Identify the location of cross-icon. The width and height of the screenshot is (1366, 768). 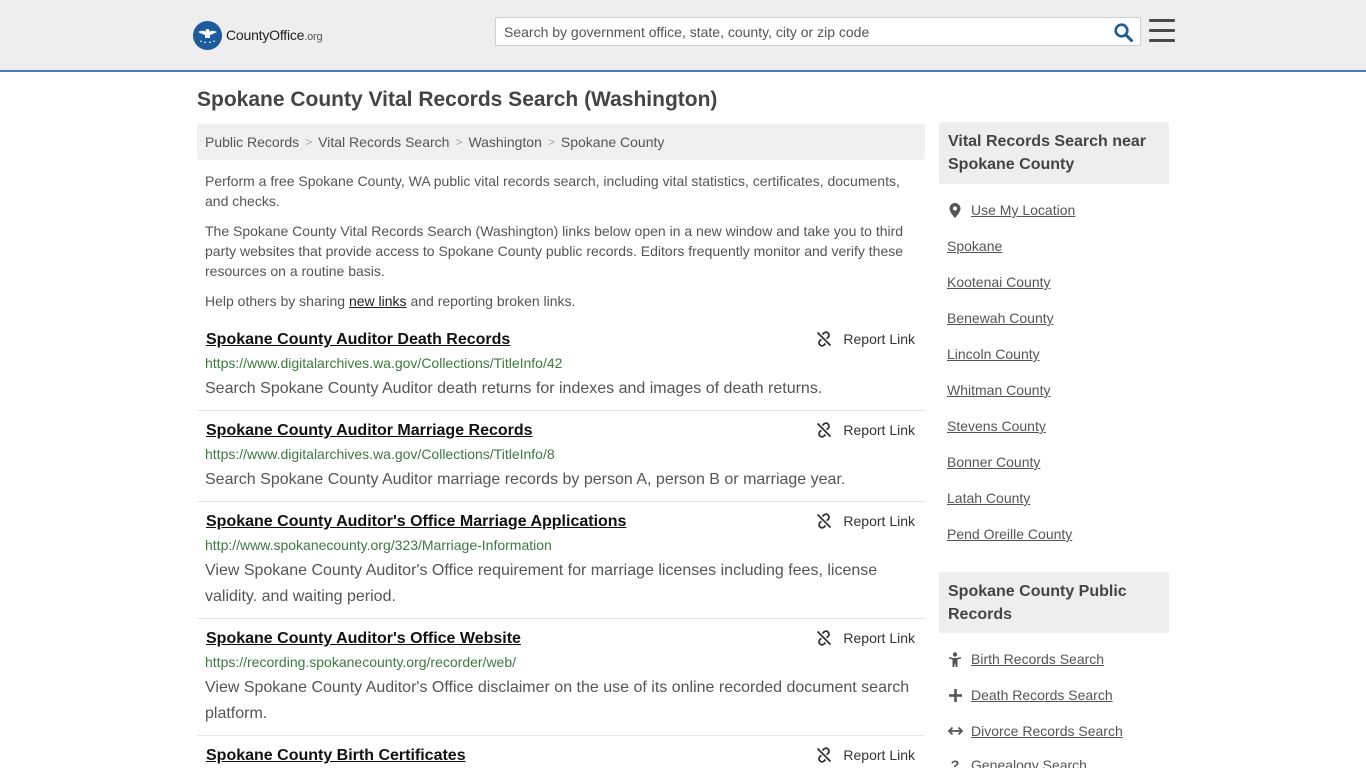
(955, 695).